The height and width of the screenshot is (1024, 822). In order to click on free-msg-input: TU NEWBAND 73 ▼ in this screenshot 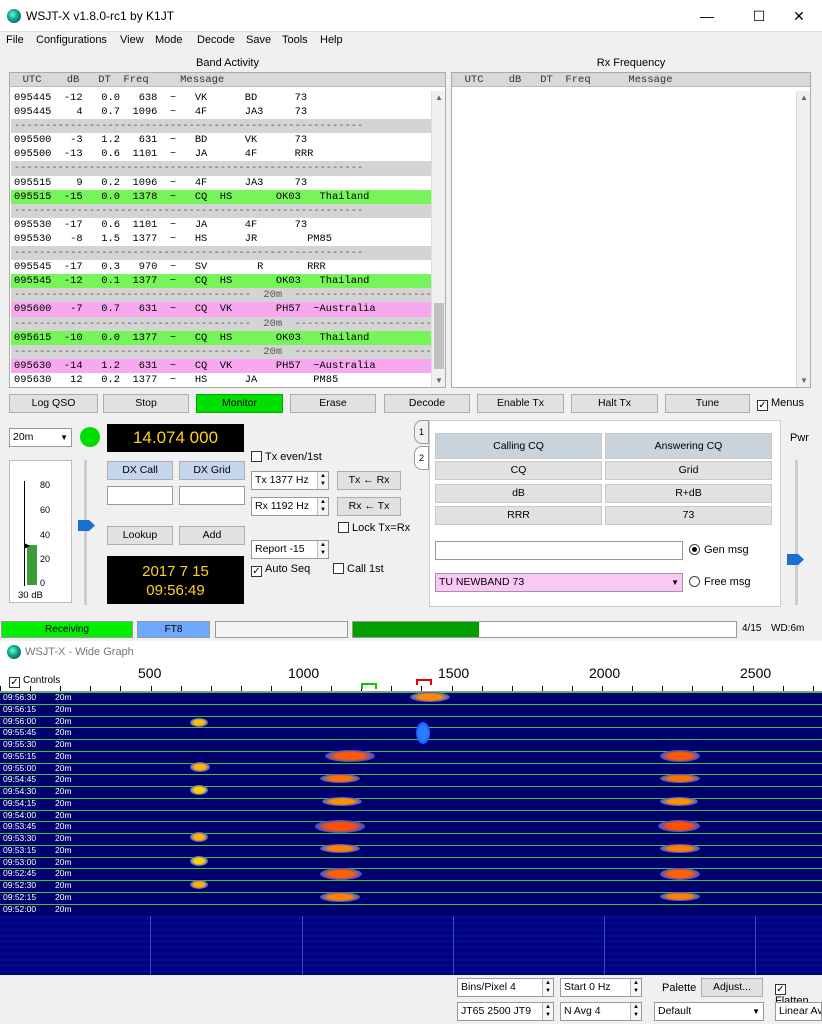, I will do `click(559, 582)`.